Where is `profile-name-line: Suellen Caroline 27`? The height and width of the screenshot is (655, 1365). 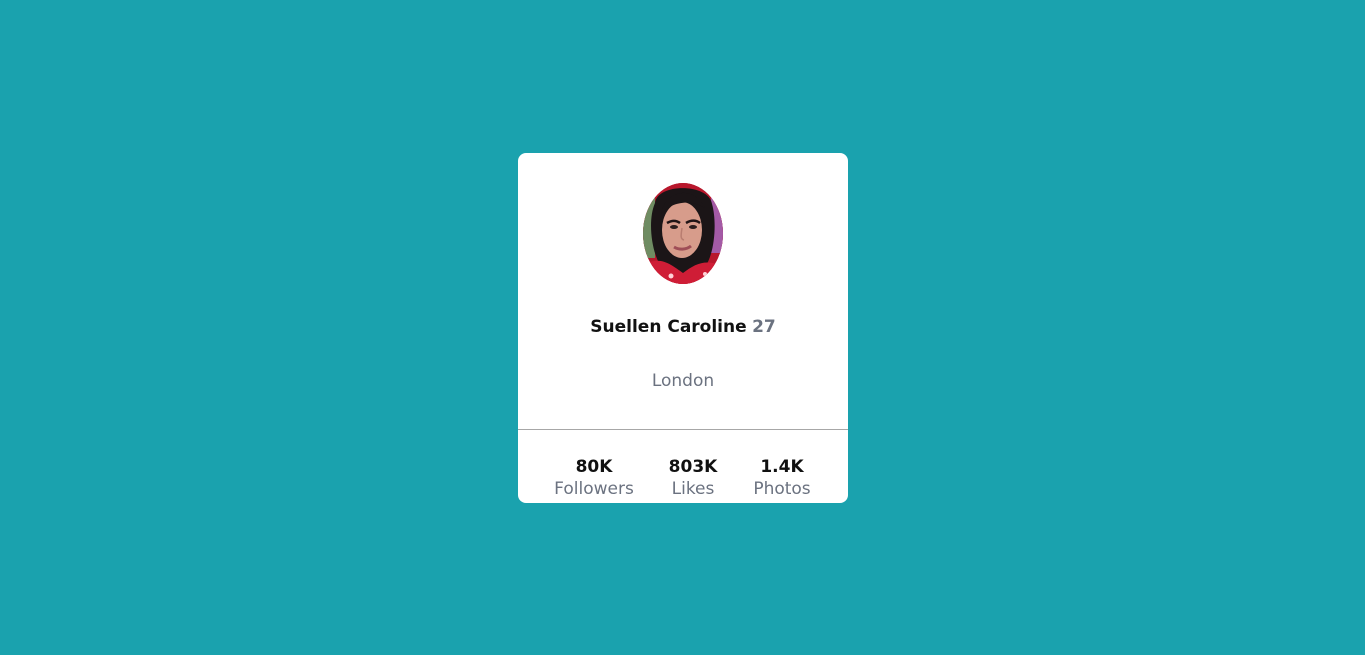 profile-name-line: Suellen Caroline 27 is located at coordinates (683, 327).